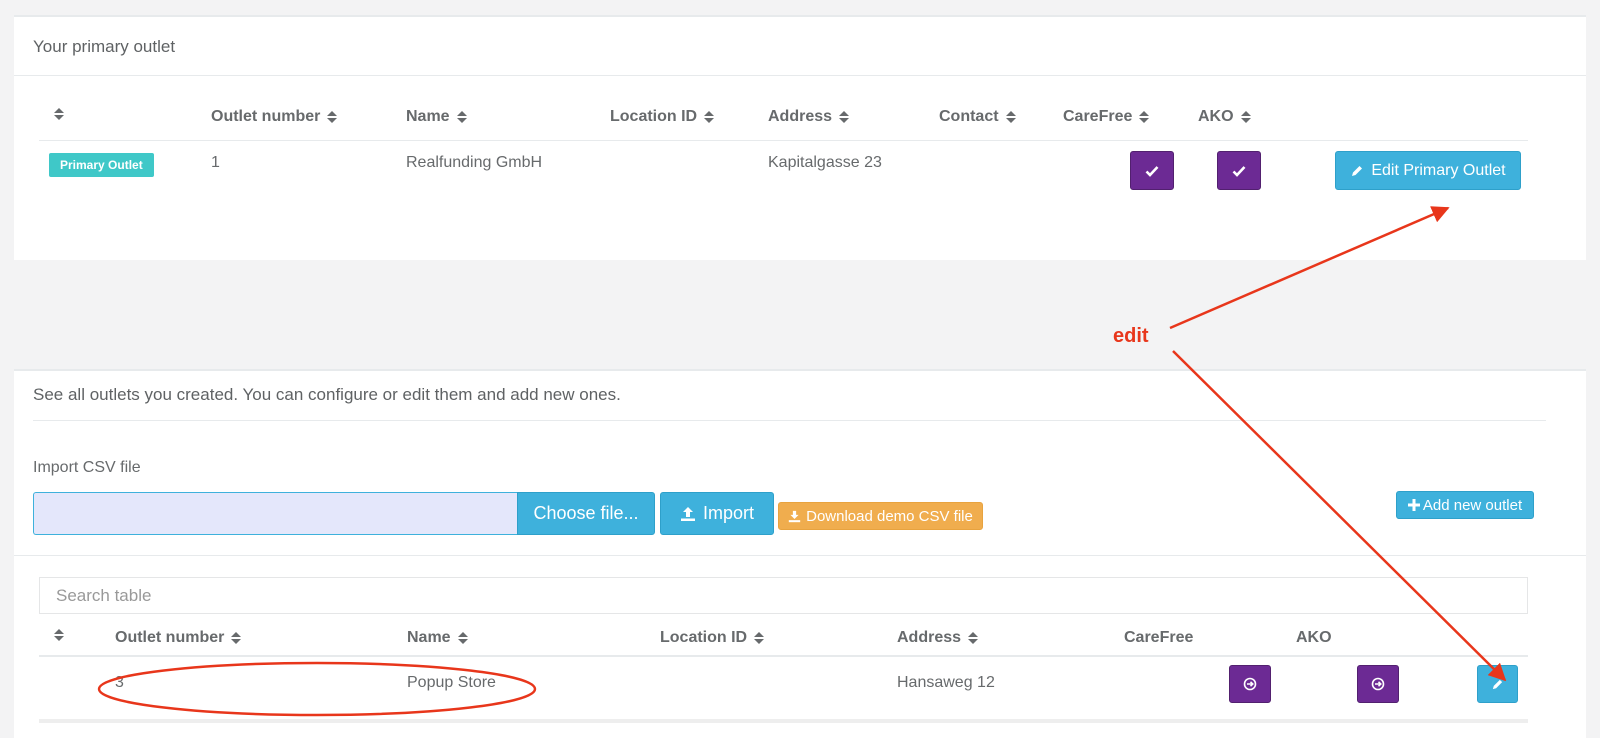  What do you see at coordinates (451, 682) in the screenshot?
I see `cell-name: Popup Store` at bounding box center [451, 682].